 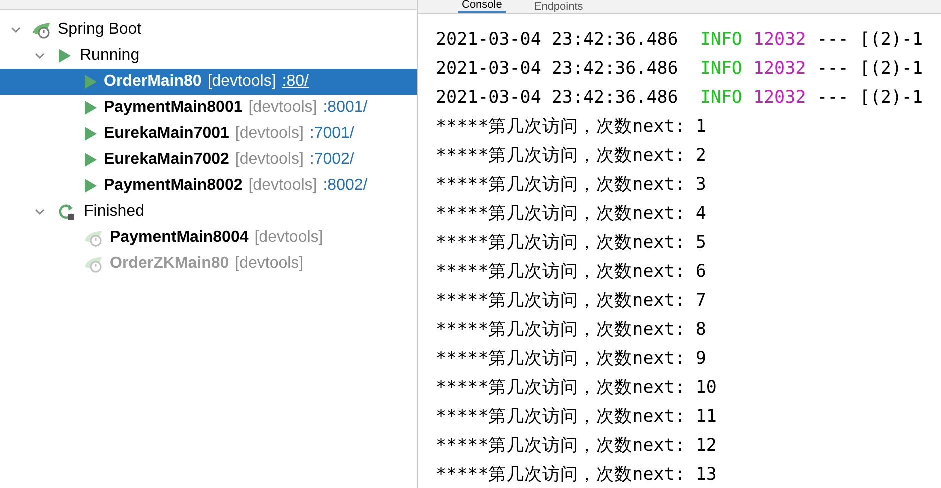 I want to click on group-label: Finished, so click(x=114, y=212).